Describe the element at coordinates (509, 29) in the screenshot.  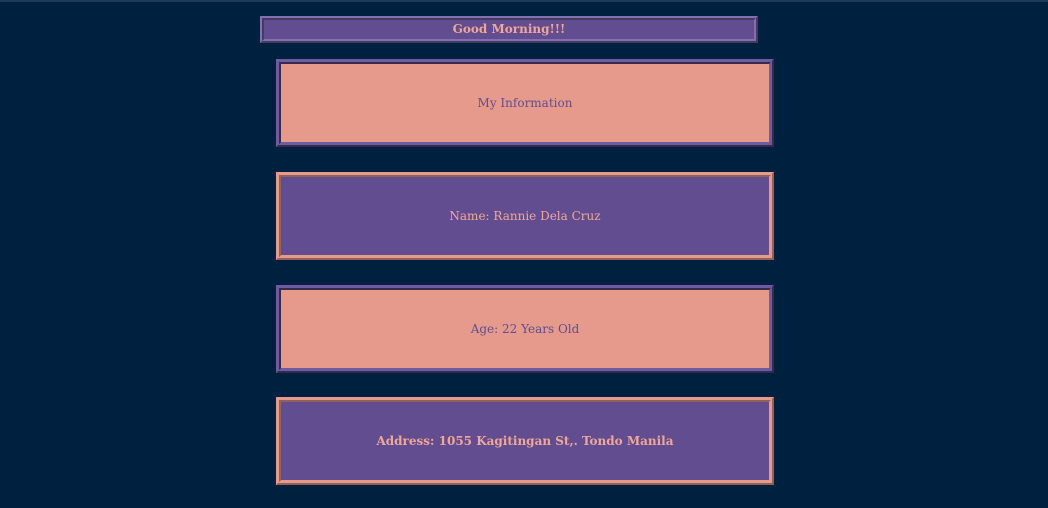
I see `greeting-banner: Good Morning!!!` at that location.